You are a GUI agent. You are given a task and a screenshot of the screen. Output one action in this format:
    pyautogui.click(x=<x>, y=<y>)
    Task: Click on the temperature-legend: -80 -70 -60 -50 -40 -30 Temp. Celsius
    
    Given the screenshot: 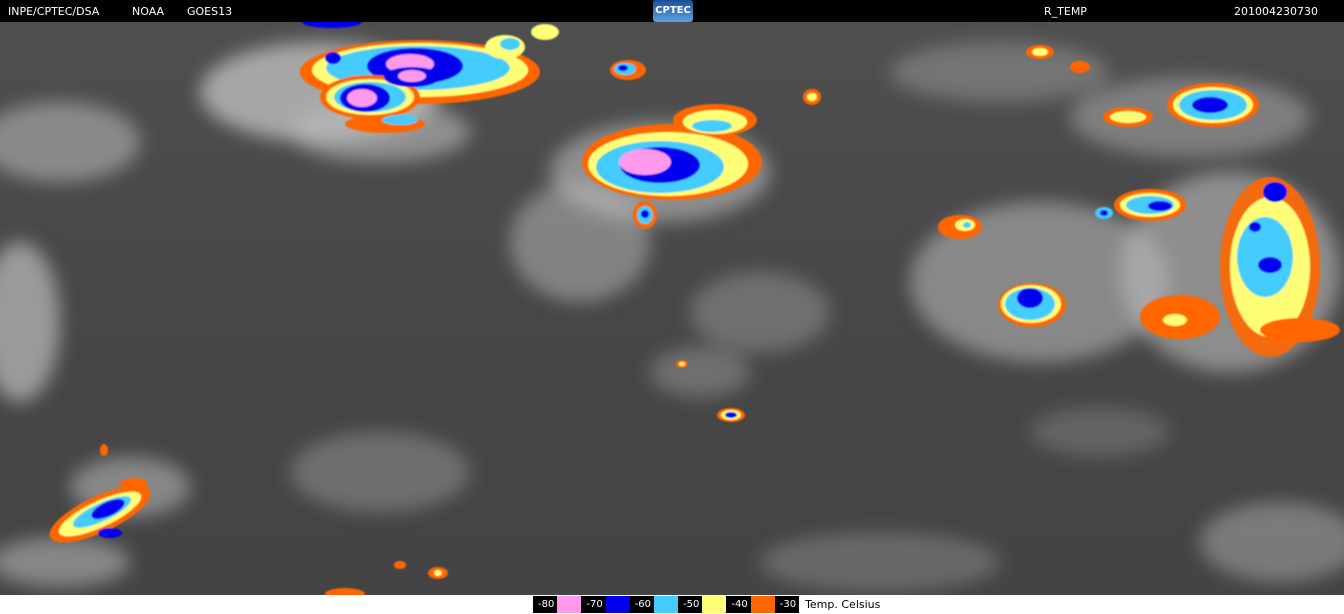 What is the action you would take?
    pyautogui.click(x=706, y=604)
    